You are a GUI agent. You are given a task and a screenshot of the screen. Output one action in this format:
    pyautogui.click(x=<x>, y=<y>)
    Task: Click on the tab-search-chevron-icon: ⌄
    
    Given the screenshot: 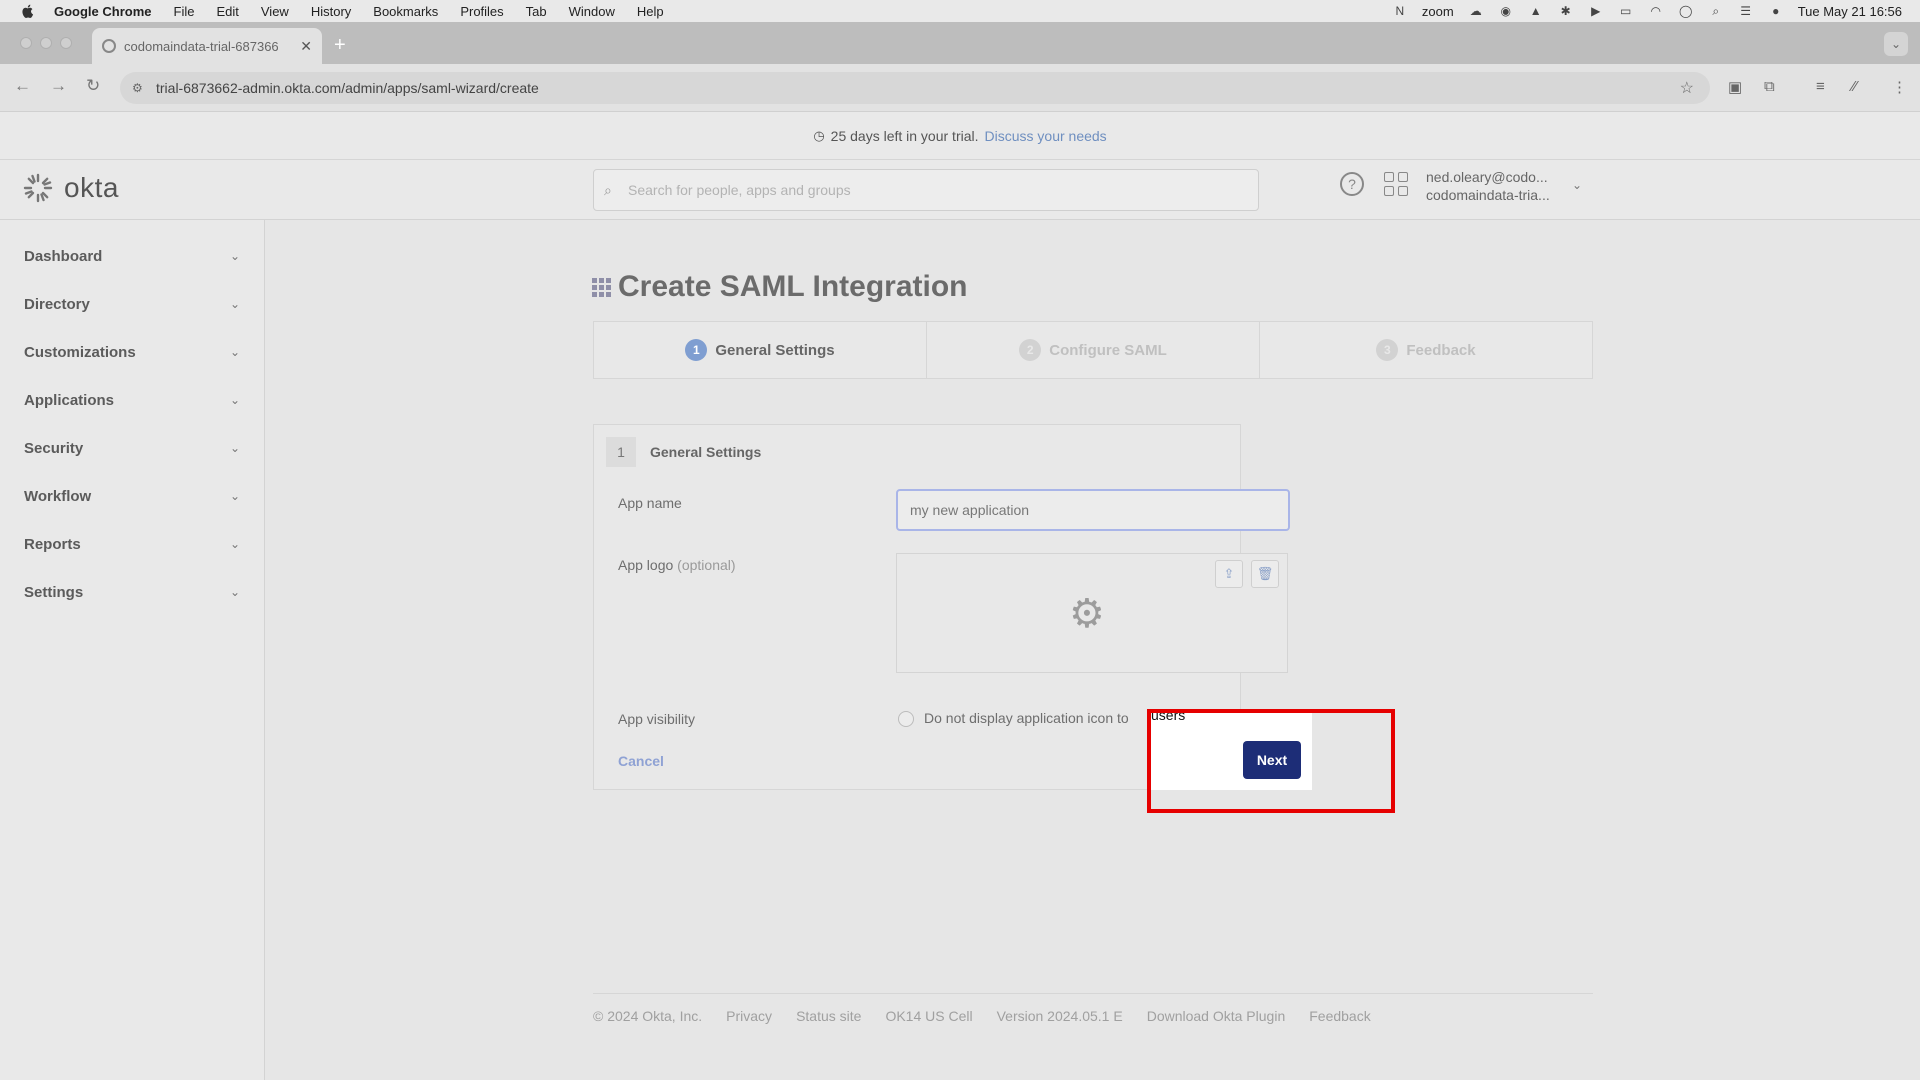 What is the action you would take?
    pyautogui.click(x=1896, y=44)
    